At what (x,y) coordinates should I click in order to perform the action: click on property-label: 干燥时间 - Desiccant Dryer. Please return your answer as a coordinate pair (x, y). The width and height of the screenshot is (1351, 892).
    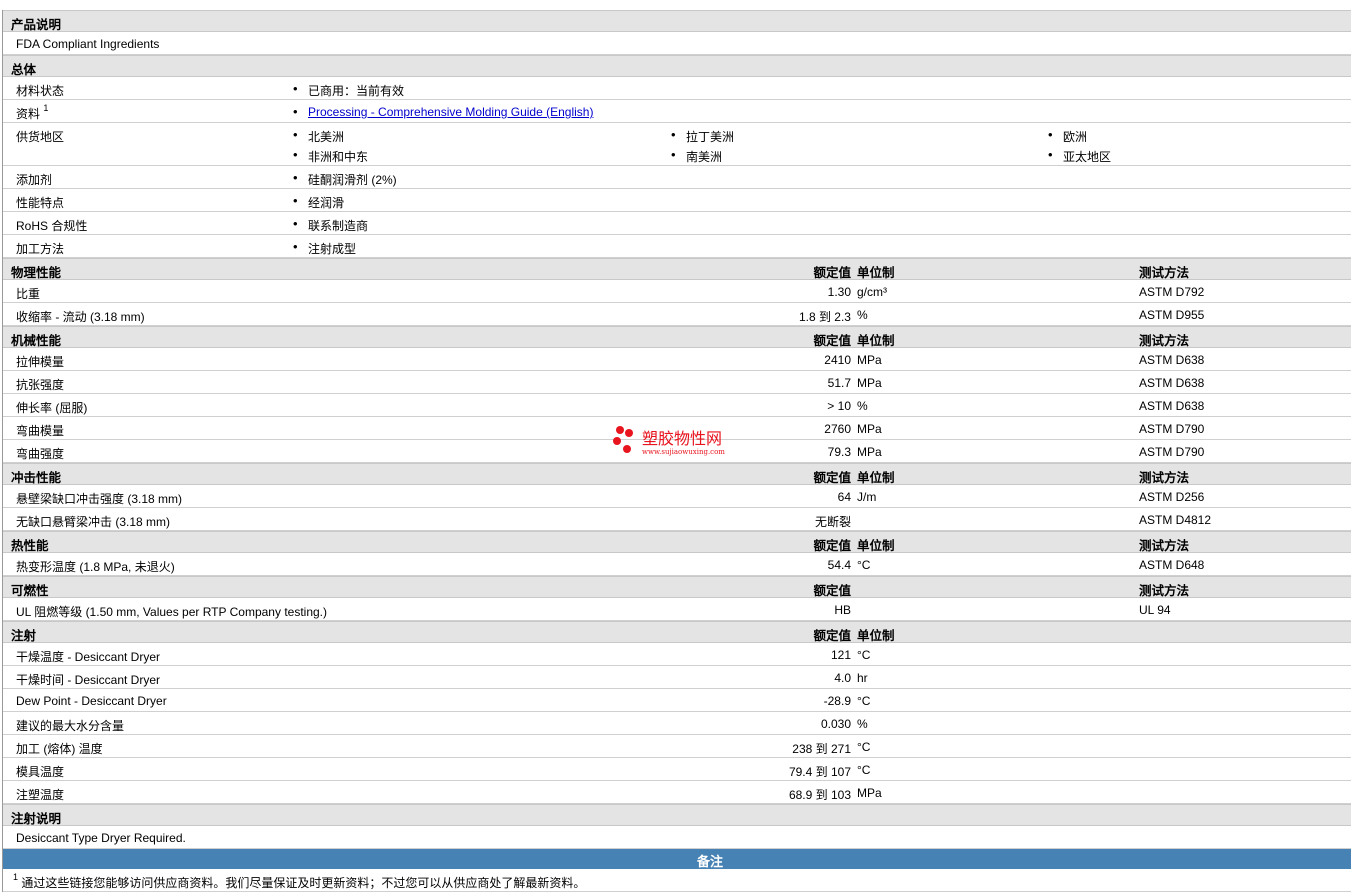
    Looking at the image, I should click on (88, 680).